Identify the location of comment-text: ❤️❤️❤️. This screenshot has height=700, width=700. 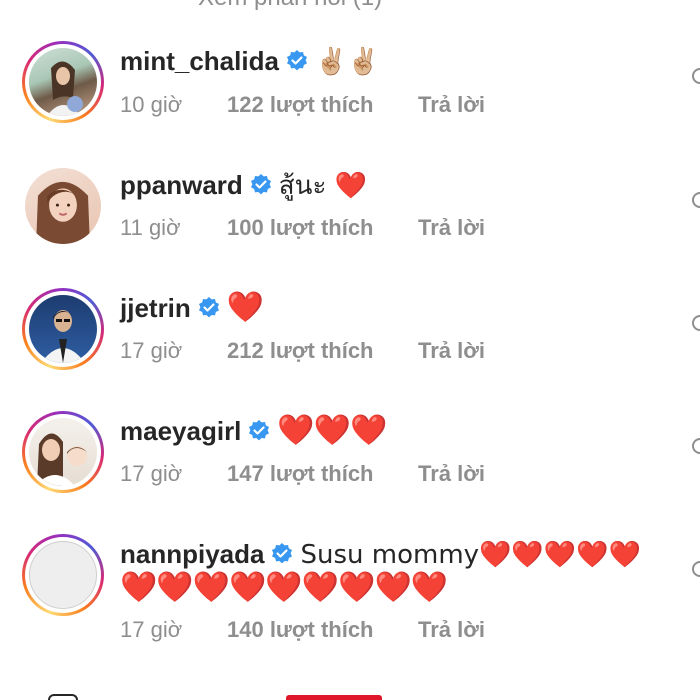
(332, 430).